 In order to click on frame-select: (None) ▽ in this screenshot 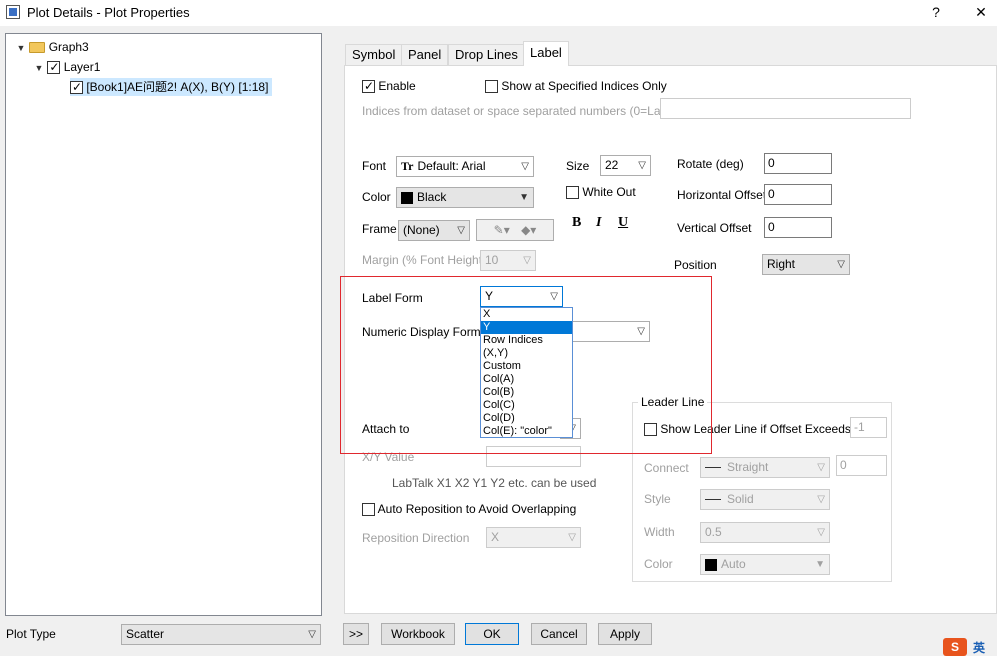, I will do `click(434, 230)`.